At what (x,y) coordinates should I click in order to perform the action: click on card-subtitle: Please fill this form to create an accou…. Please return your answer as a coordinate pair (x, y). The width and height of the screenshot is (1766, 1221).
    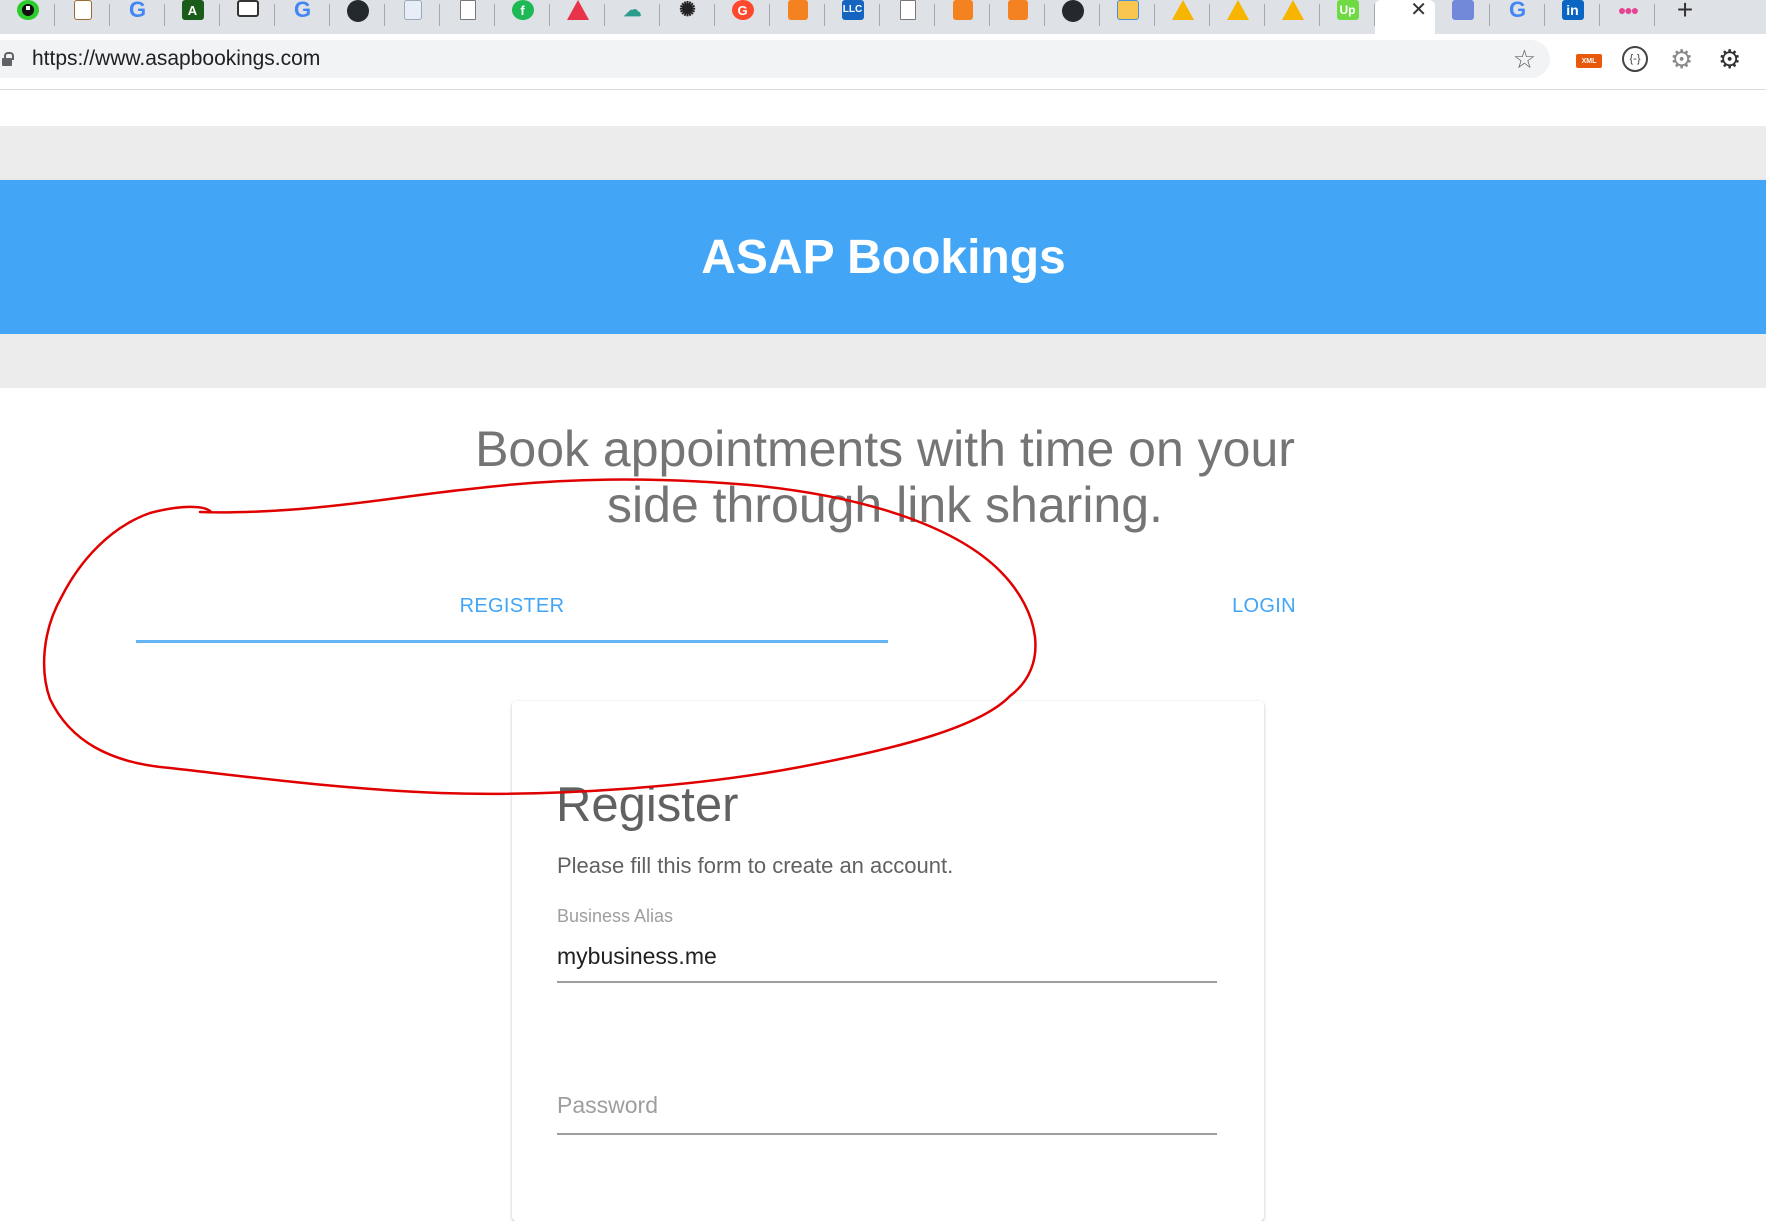
    Looking at the image, I should click on (755, 865).